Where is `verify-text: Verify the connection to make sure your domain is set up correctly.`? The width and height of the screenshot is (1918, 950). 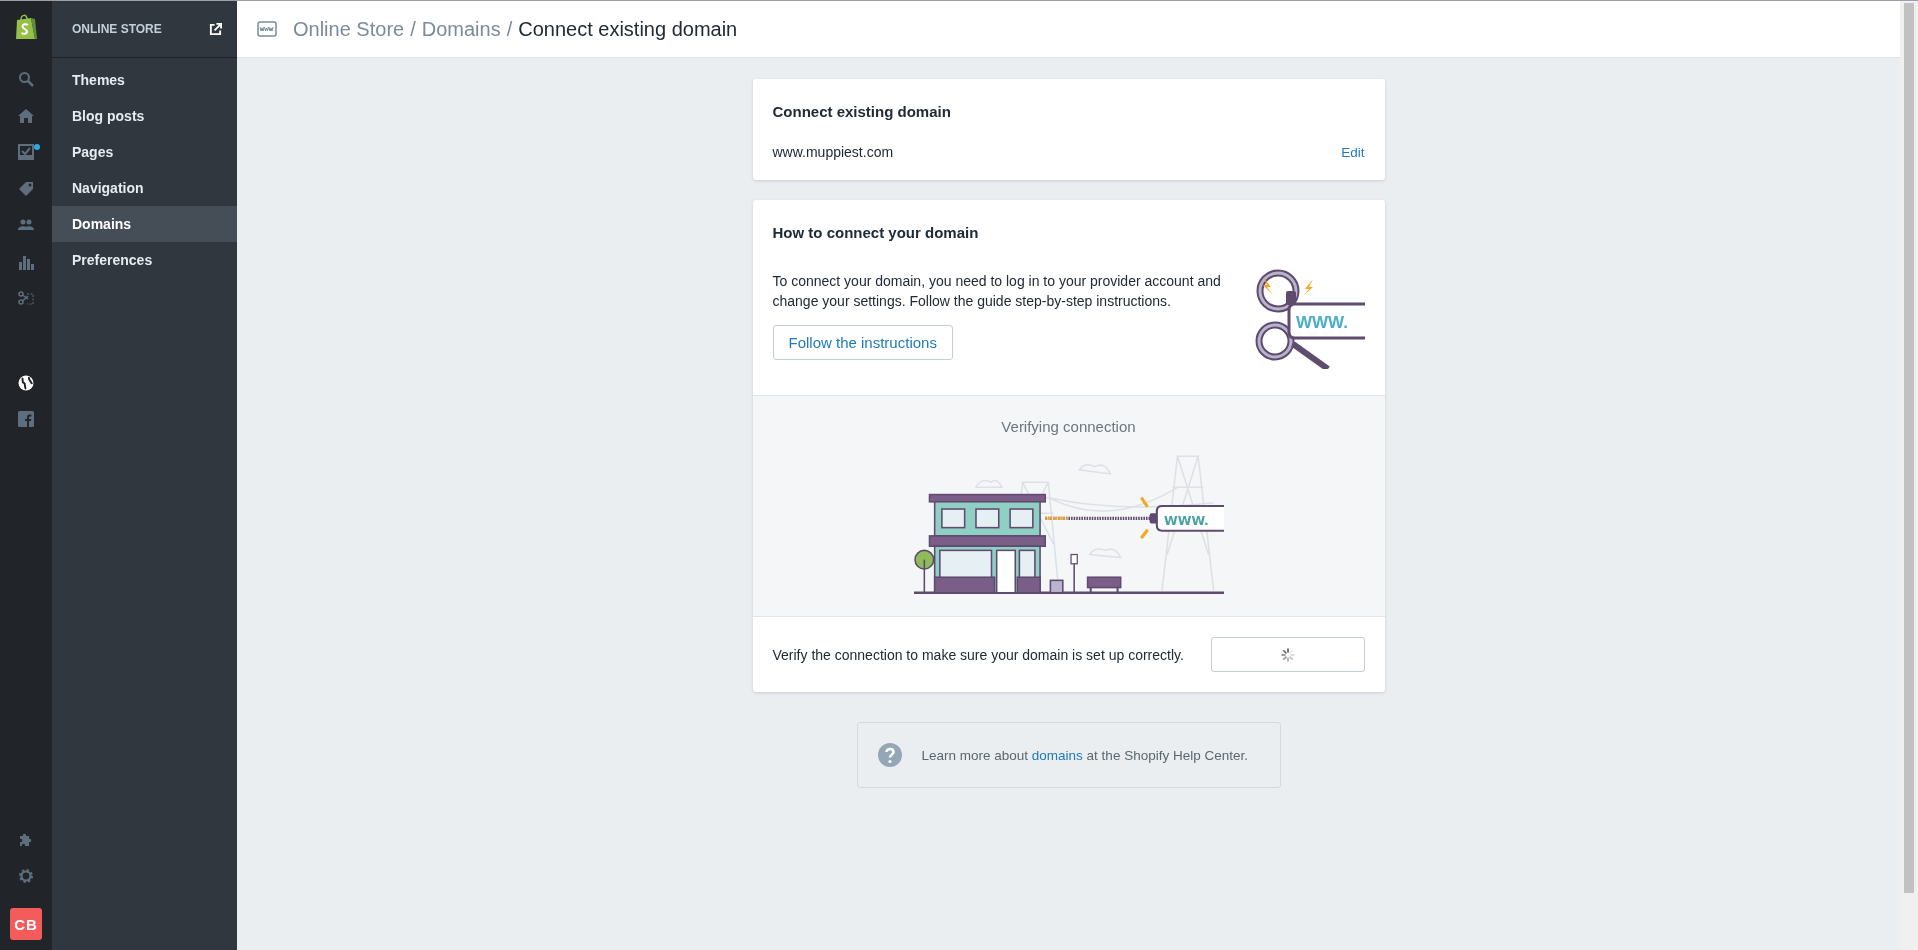 verify-text: Verify the connection to make sure your domain is set up correctly. is located at coordinates (978, 654).